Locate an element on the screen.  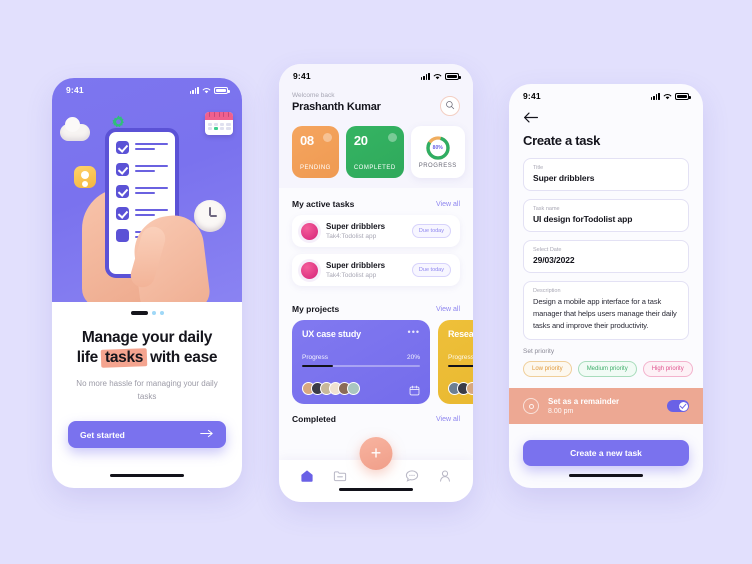
project-card: Research Progress is located at coordinates (455, 362).